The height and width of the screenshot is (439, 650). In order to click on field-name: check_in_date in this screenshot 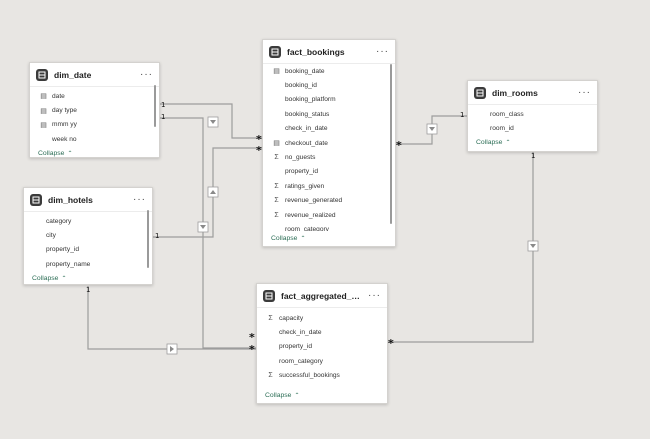, I will do `click(306, 129)`.